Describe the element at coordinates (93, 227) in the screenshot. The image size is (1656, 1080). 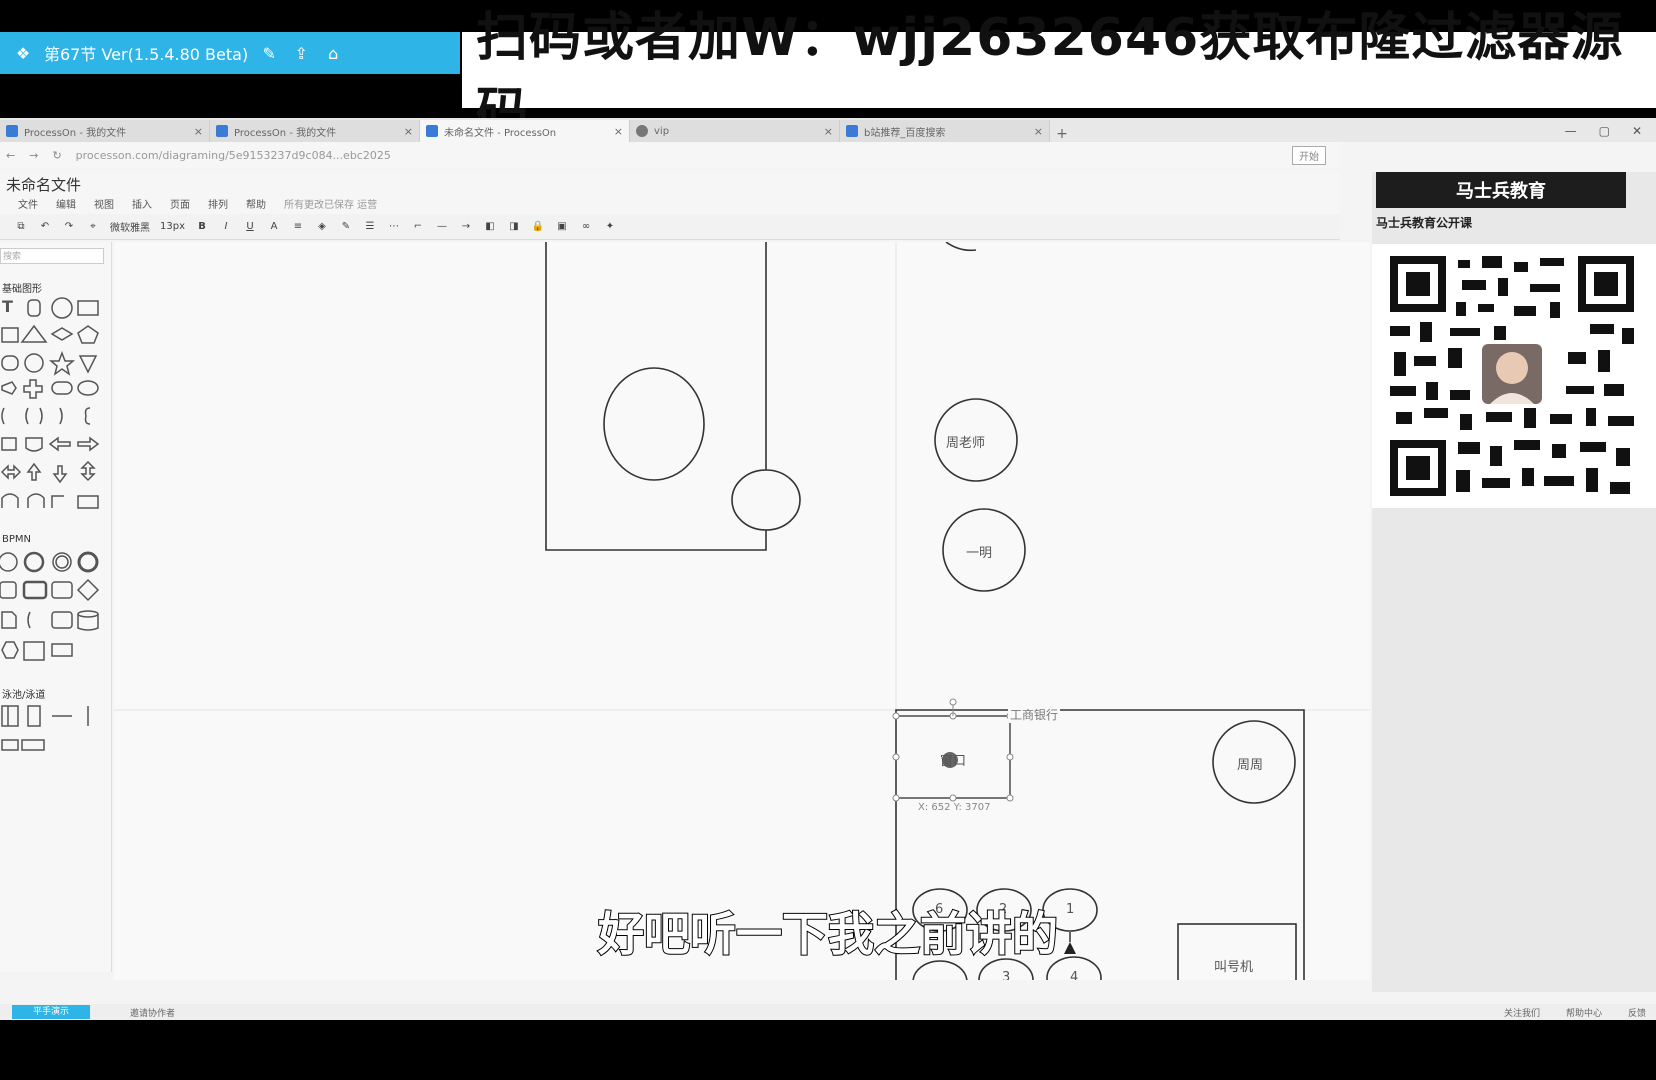
I see `brush-icon: ⌖` at that location.